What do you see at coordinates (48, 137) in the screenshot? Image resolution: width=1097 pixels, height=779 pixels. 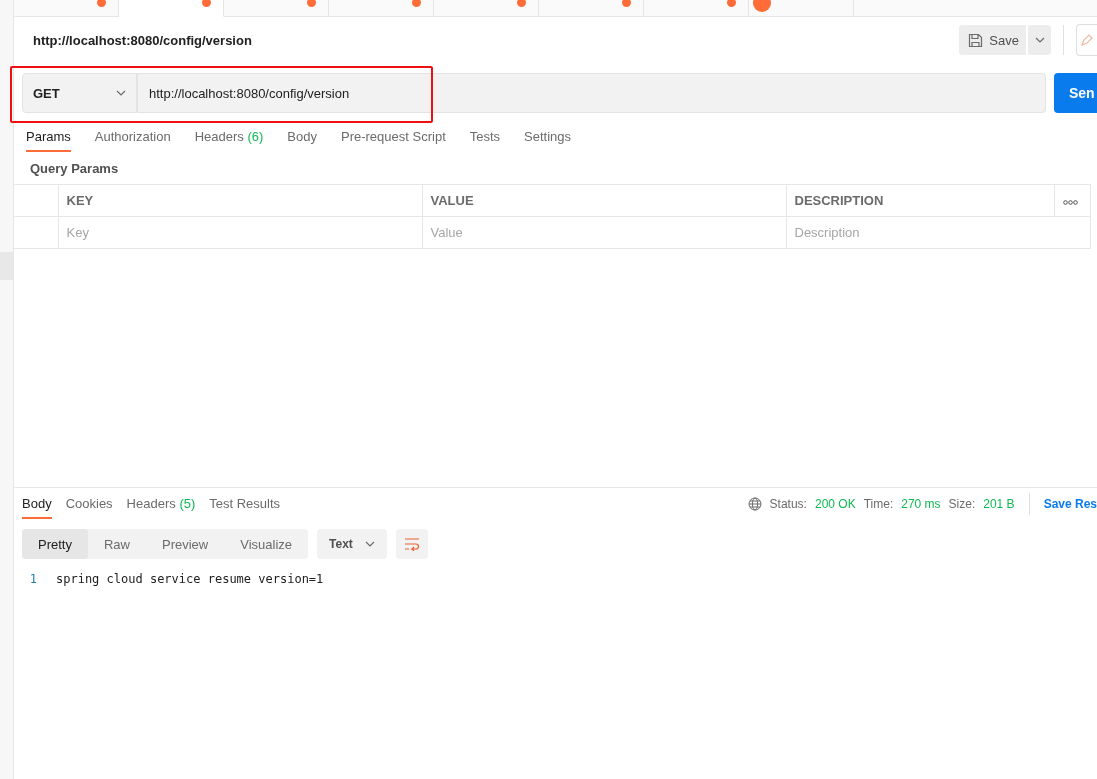 I see `request-tab: Params` at bounding box center [48, 137].